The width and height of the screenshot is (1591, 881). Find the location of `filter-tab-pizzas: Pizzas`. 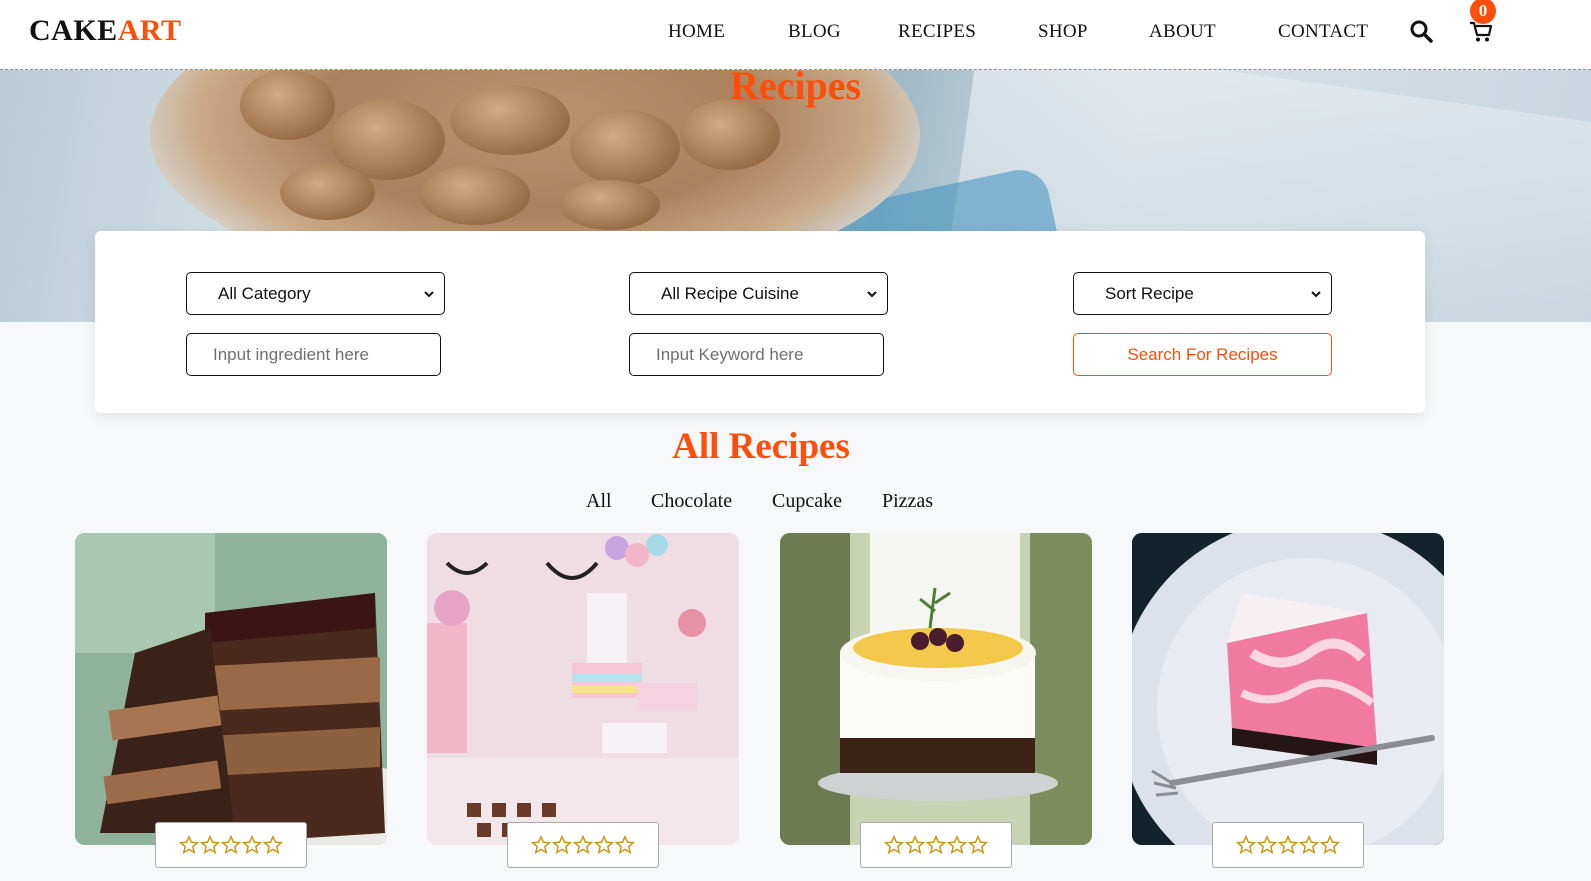

filter-tab-pizzas: Pizzas is located at coordinates (907, 501).